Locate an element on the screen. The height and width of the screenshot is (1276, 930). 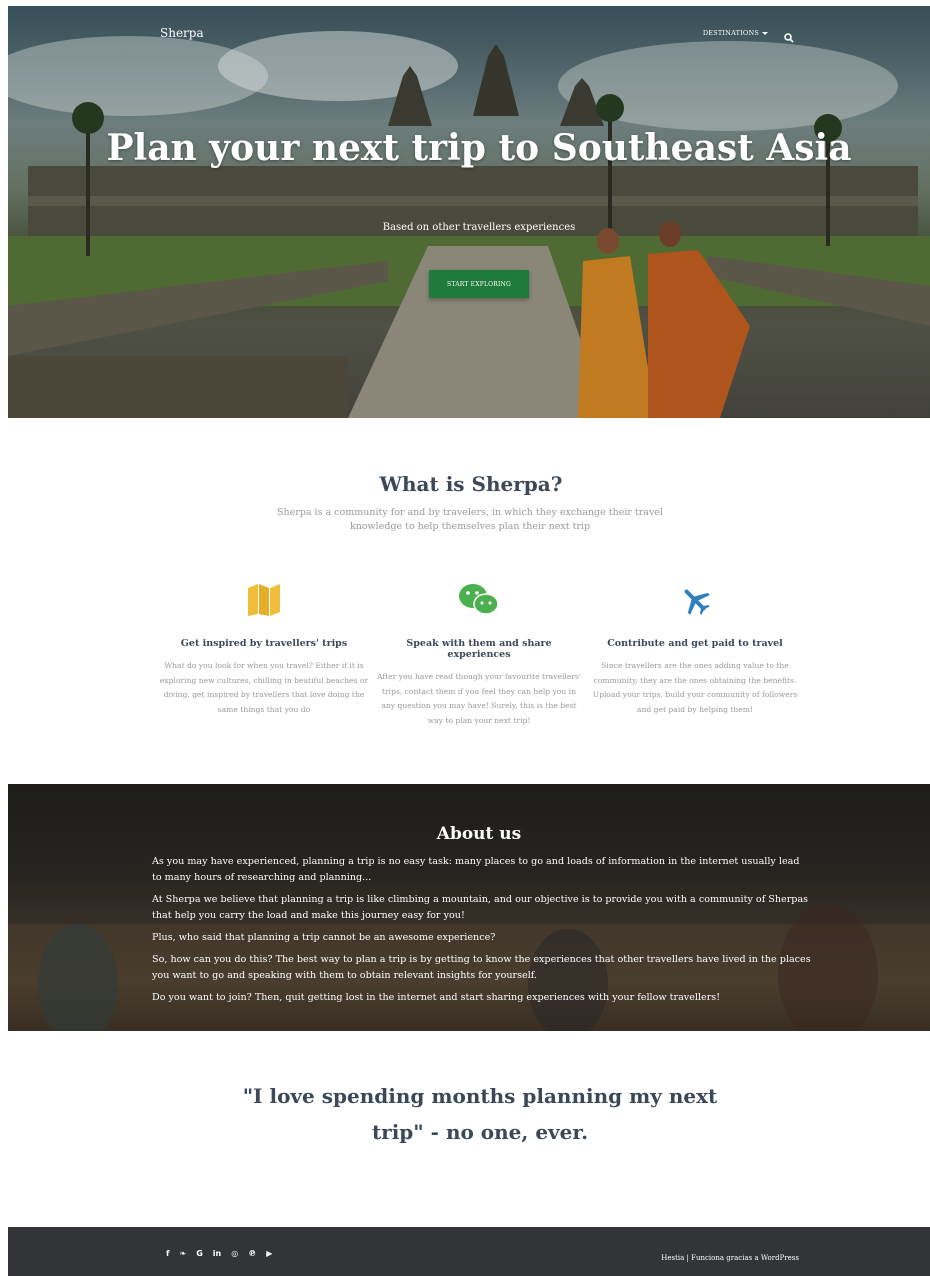
linkedin-icon: in is located at coordinates (217, 1253).